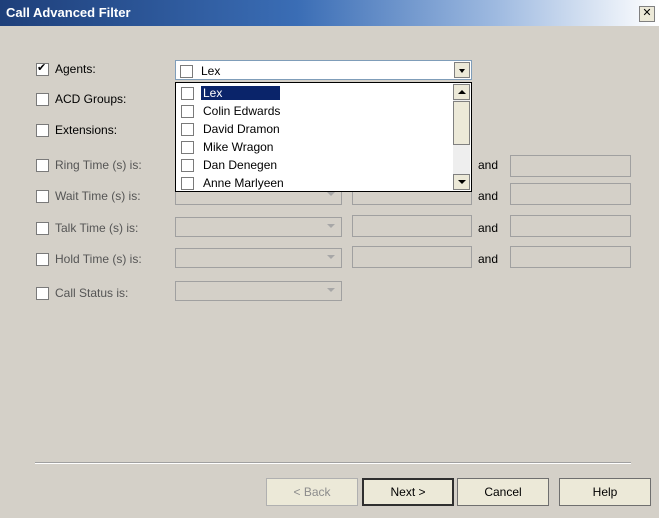  Describe the element at coordinates (605, 492) in the screenshot. I see `help-button: Help` at that location.